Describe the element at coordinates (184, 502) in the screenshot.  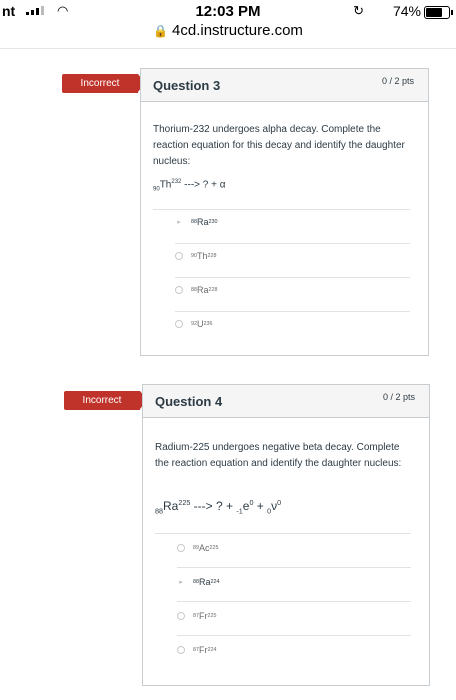
I see `eq-mass-number: 225` at that location.